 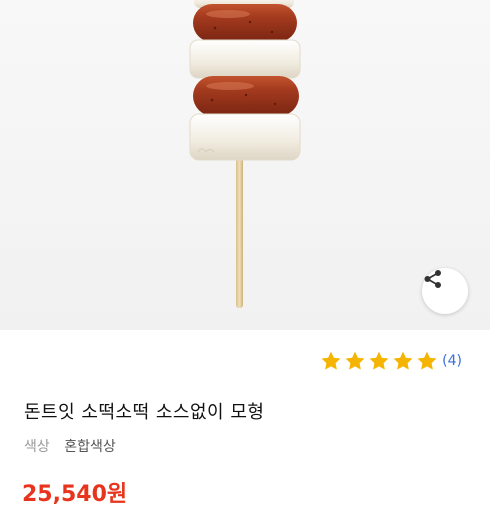 I want to click on product-option: 색상 혼합색상, so click(x=70, y=446).